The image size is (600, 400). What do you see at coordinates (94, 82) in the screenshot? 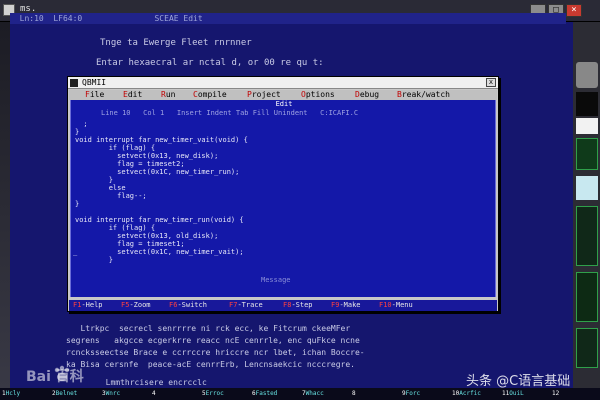
I see `editor-title: QBMII` at bounding box center [94, 82].